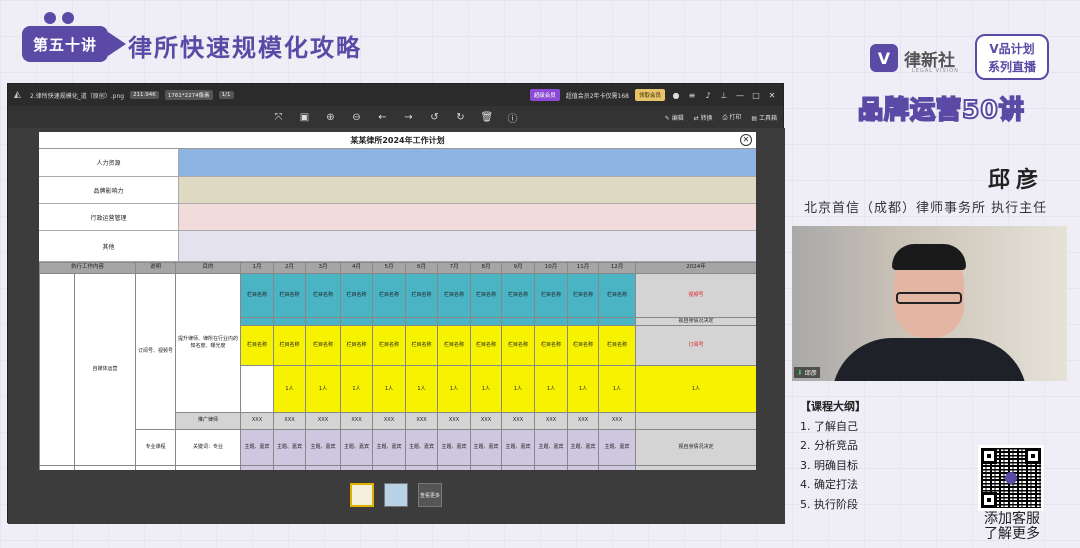 The image size is (1080, 548). Describe the element at coordinates (305, 117) in the screenshot. I see `actual-size-icon: ▣` at that location.